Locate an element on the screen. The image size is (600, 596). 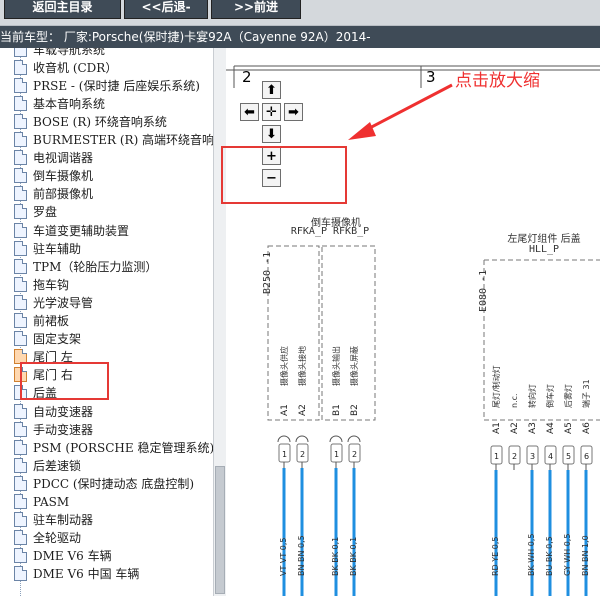
tree-item-label: 车道变更辅助装置 is located at coordinates (81, 230).